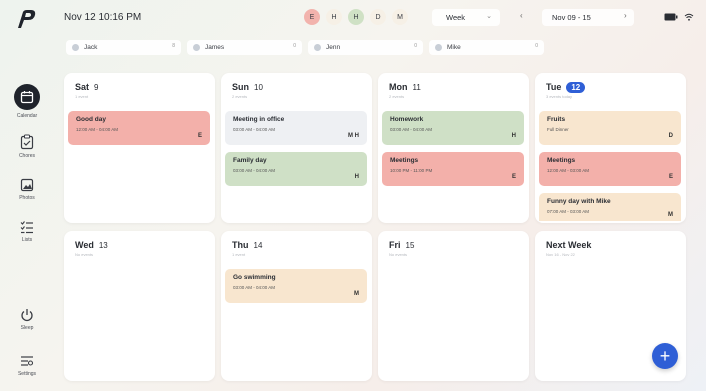  What do you see at coordinates (407, 119) in the screenshot?
I see `event-title: Homework` at bounding box center [407, 119].